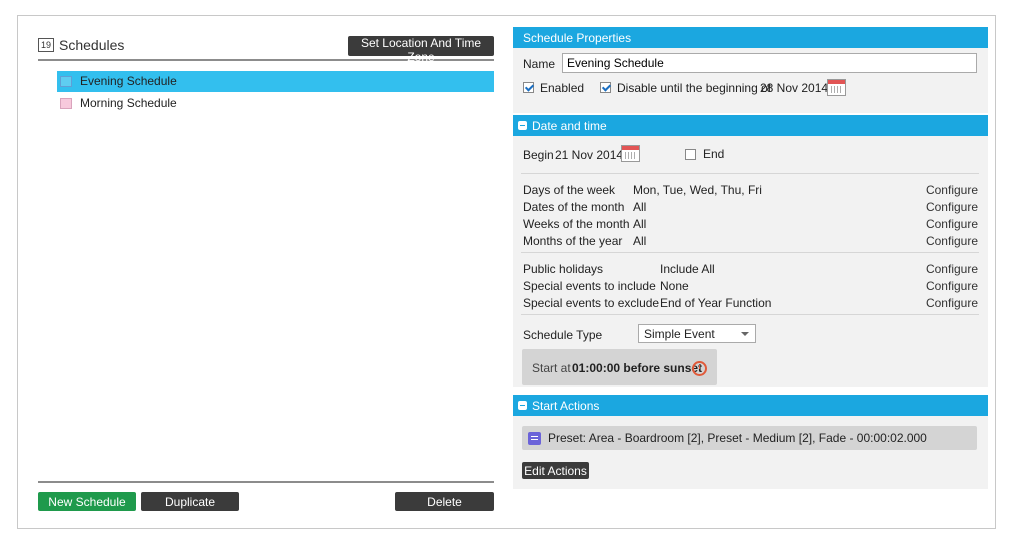 The image size is (1013, 545). I want to click on schedules-title: Schedules, so click(92, 45).